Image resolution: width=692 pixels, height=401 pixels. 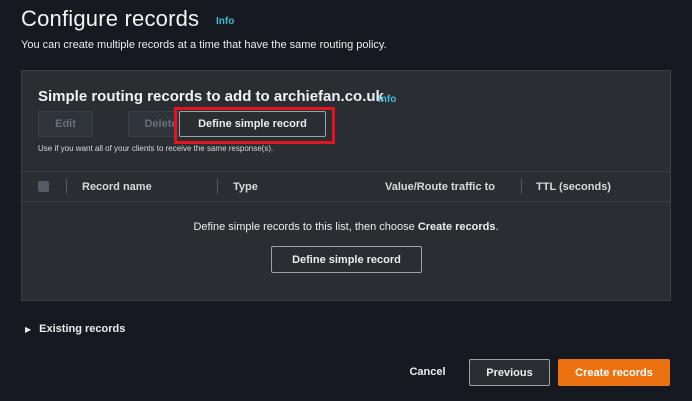 What do you see at coordinates (614, 372) in the screenshot?
I see `create-records-button: Create records` at bounding box center [614, 372].